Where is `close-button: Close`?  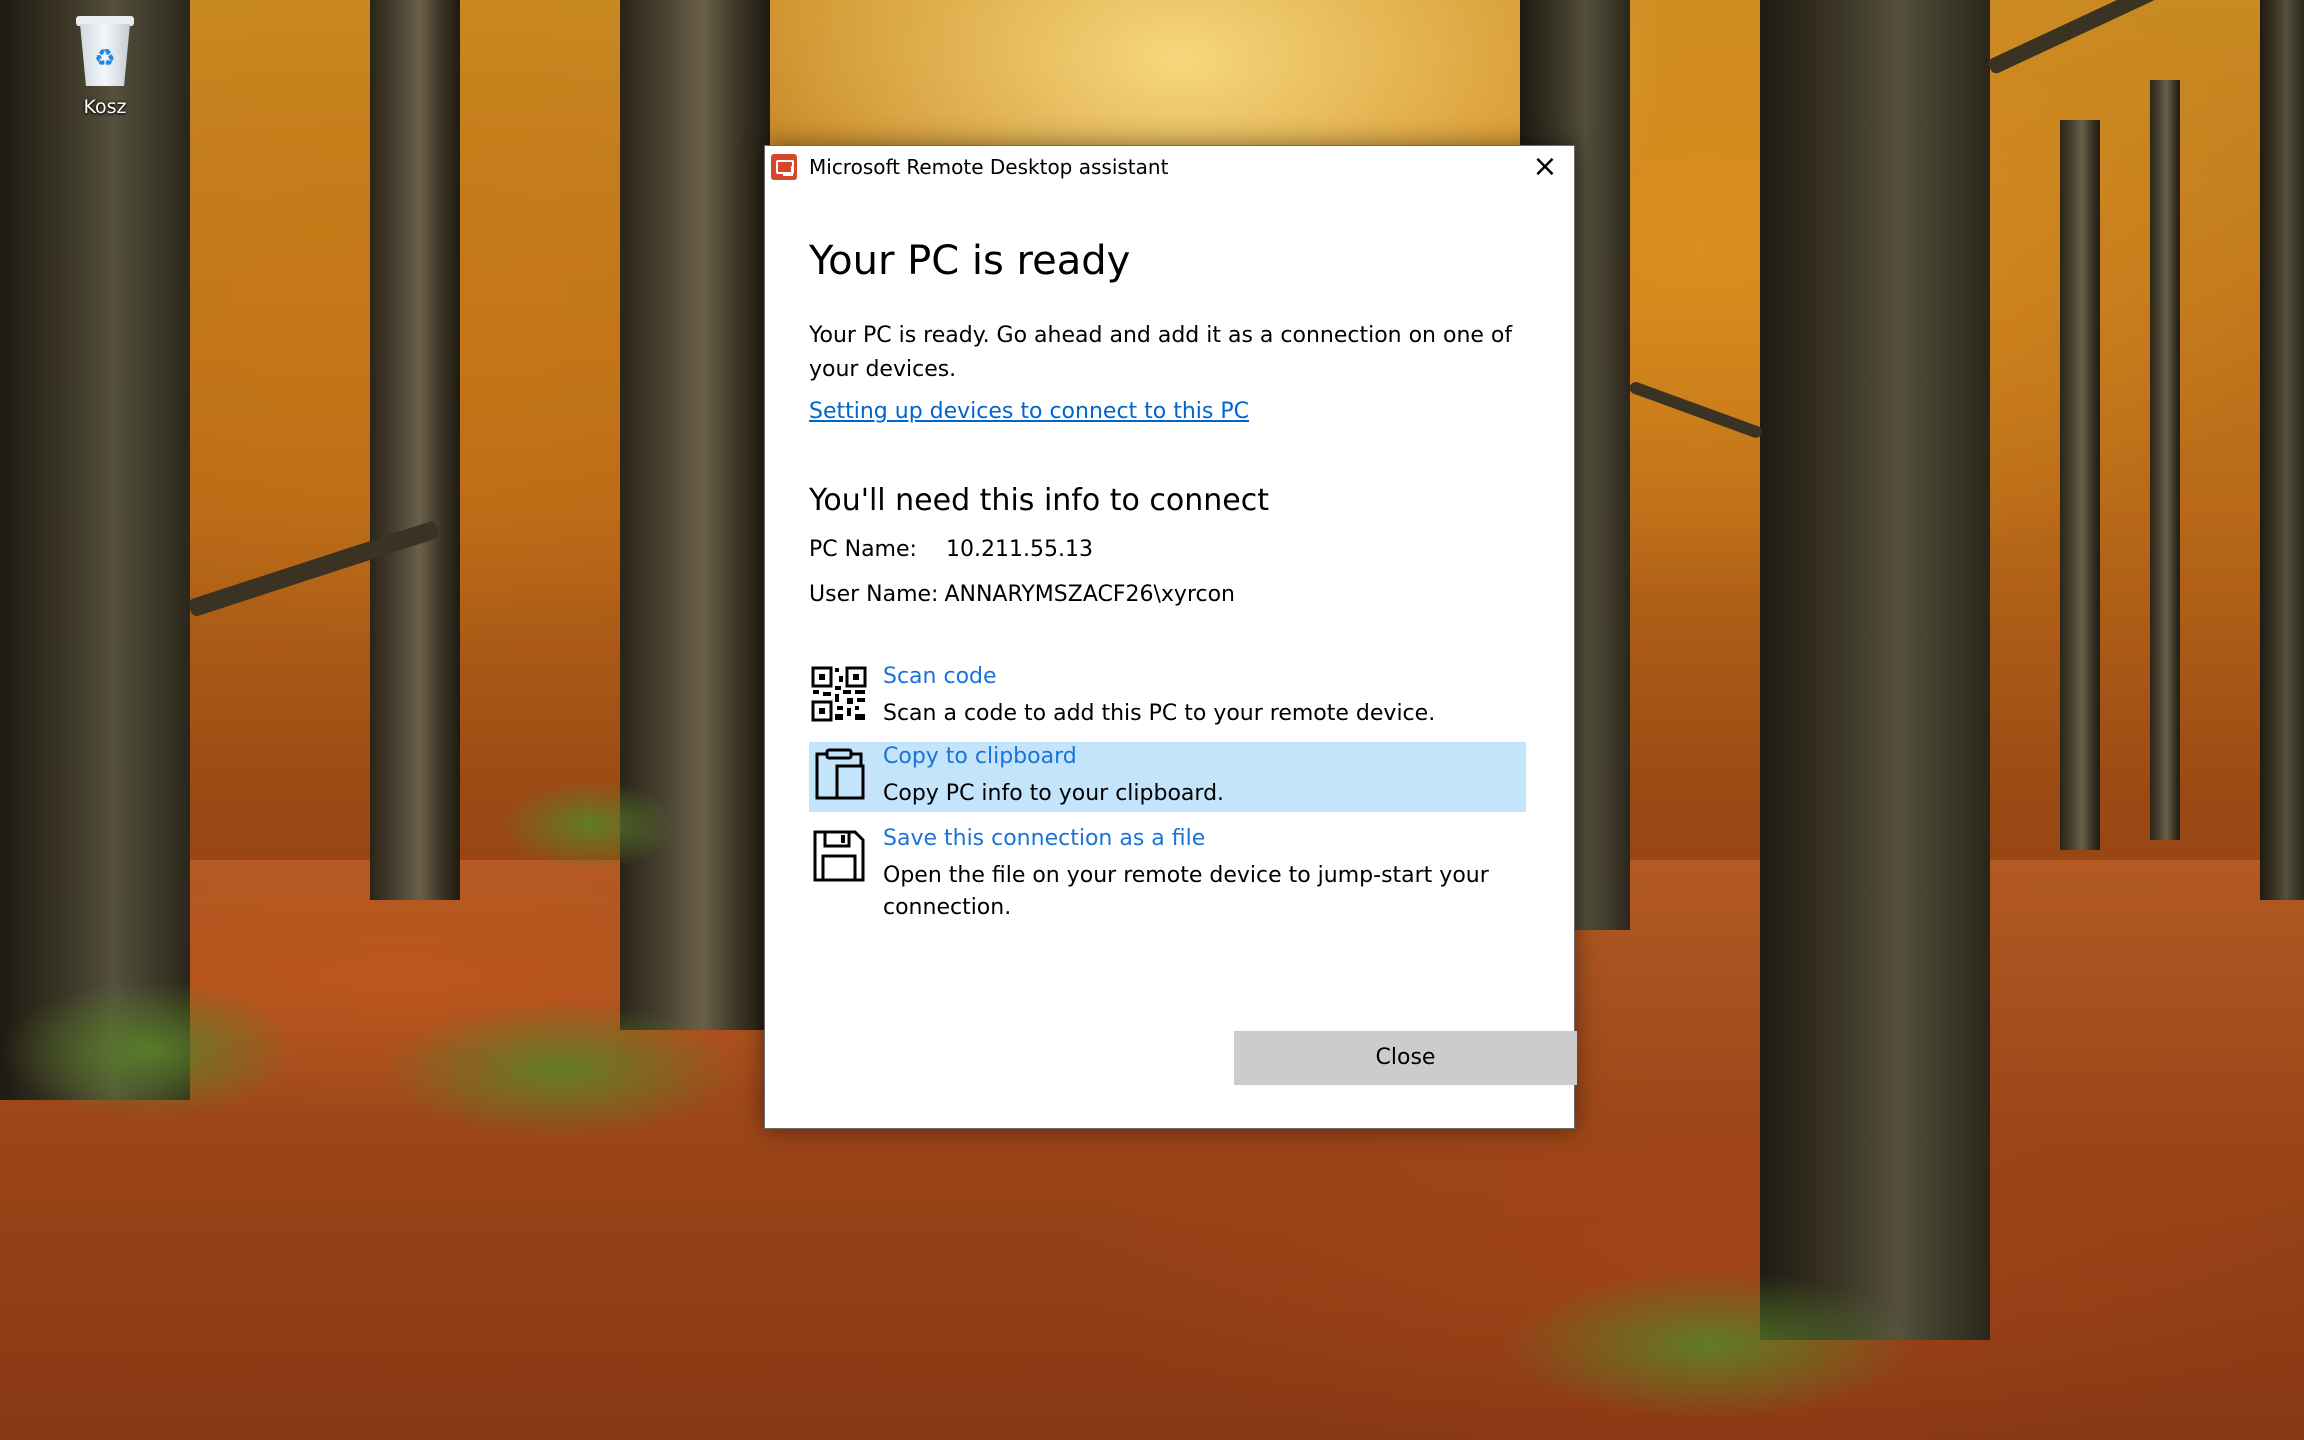
close-button: Close is located at coordinates (1405, 1058).